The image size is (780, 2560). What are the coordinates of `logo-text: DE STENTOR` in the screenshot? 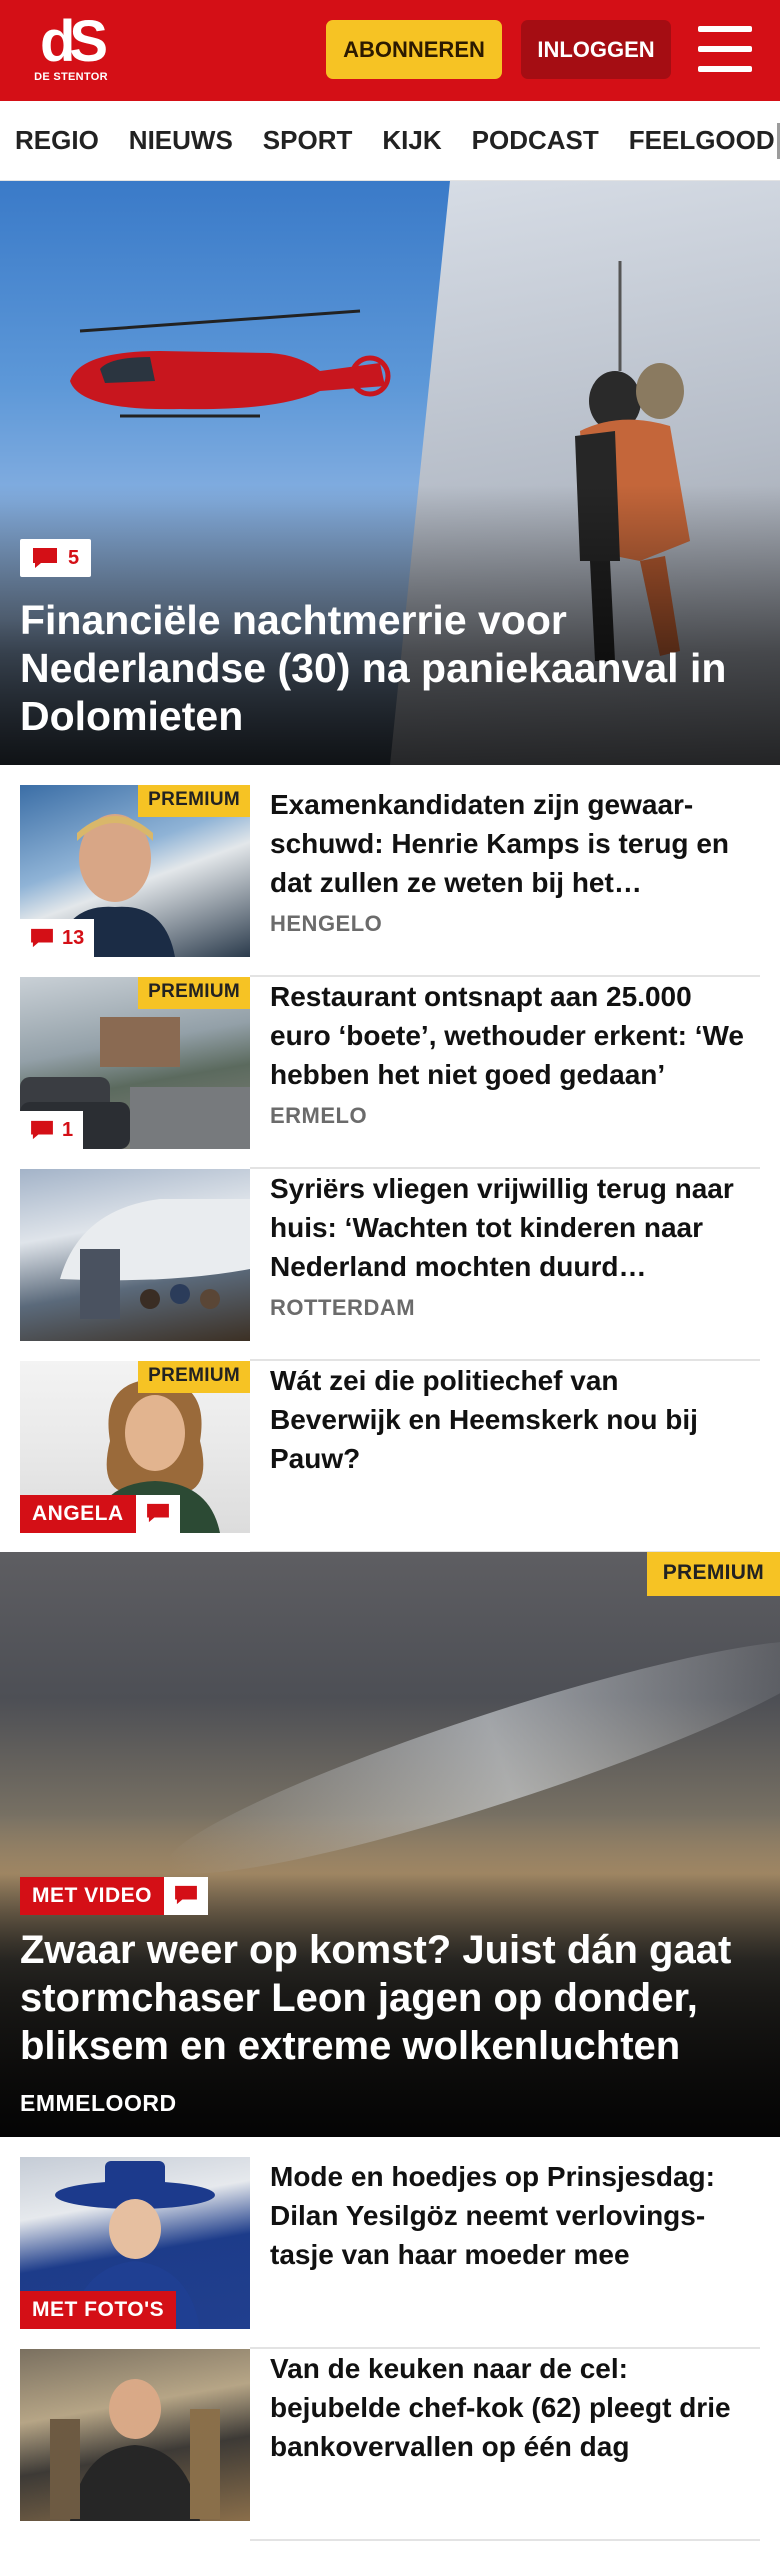 It's located at (71, 77).